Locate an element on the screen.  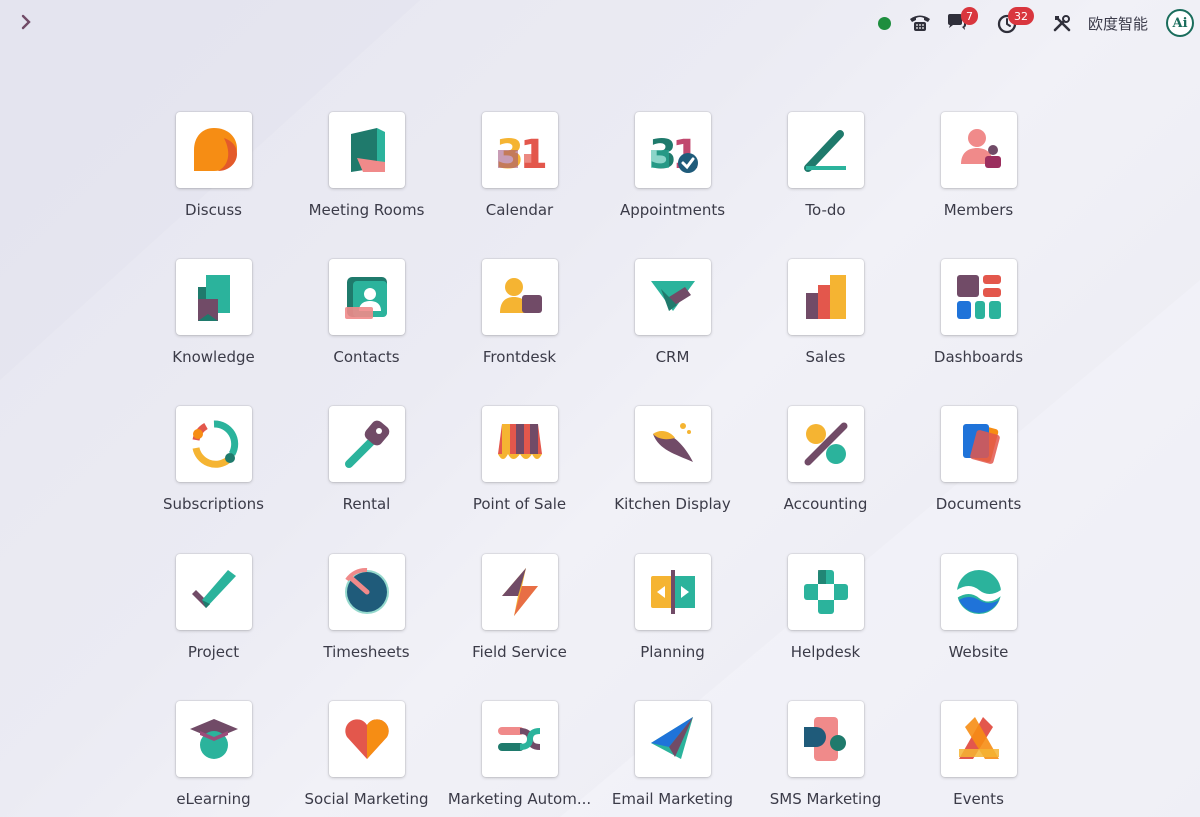
app-social-marketing: Social Marketing is located at coordinates (366, 758).